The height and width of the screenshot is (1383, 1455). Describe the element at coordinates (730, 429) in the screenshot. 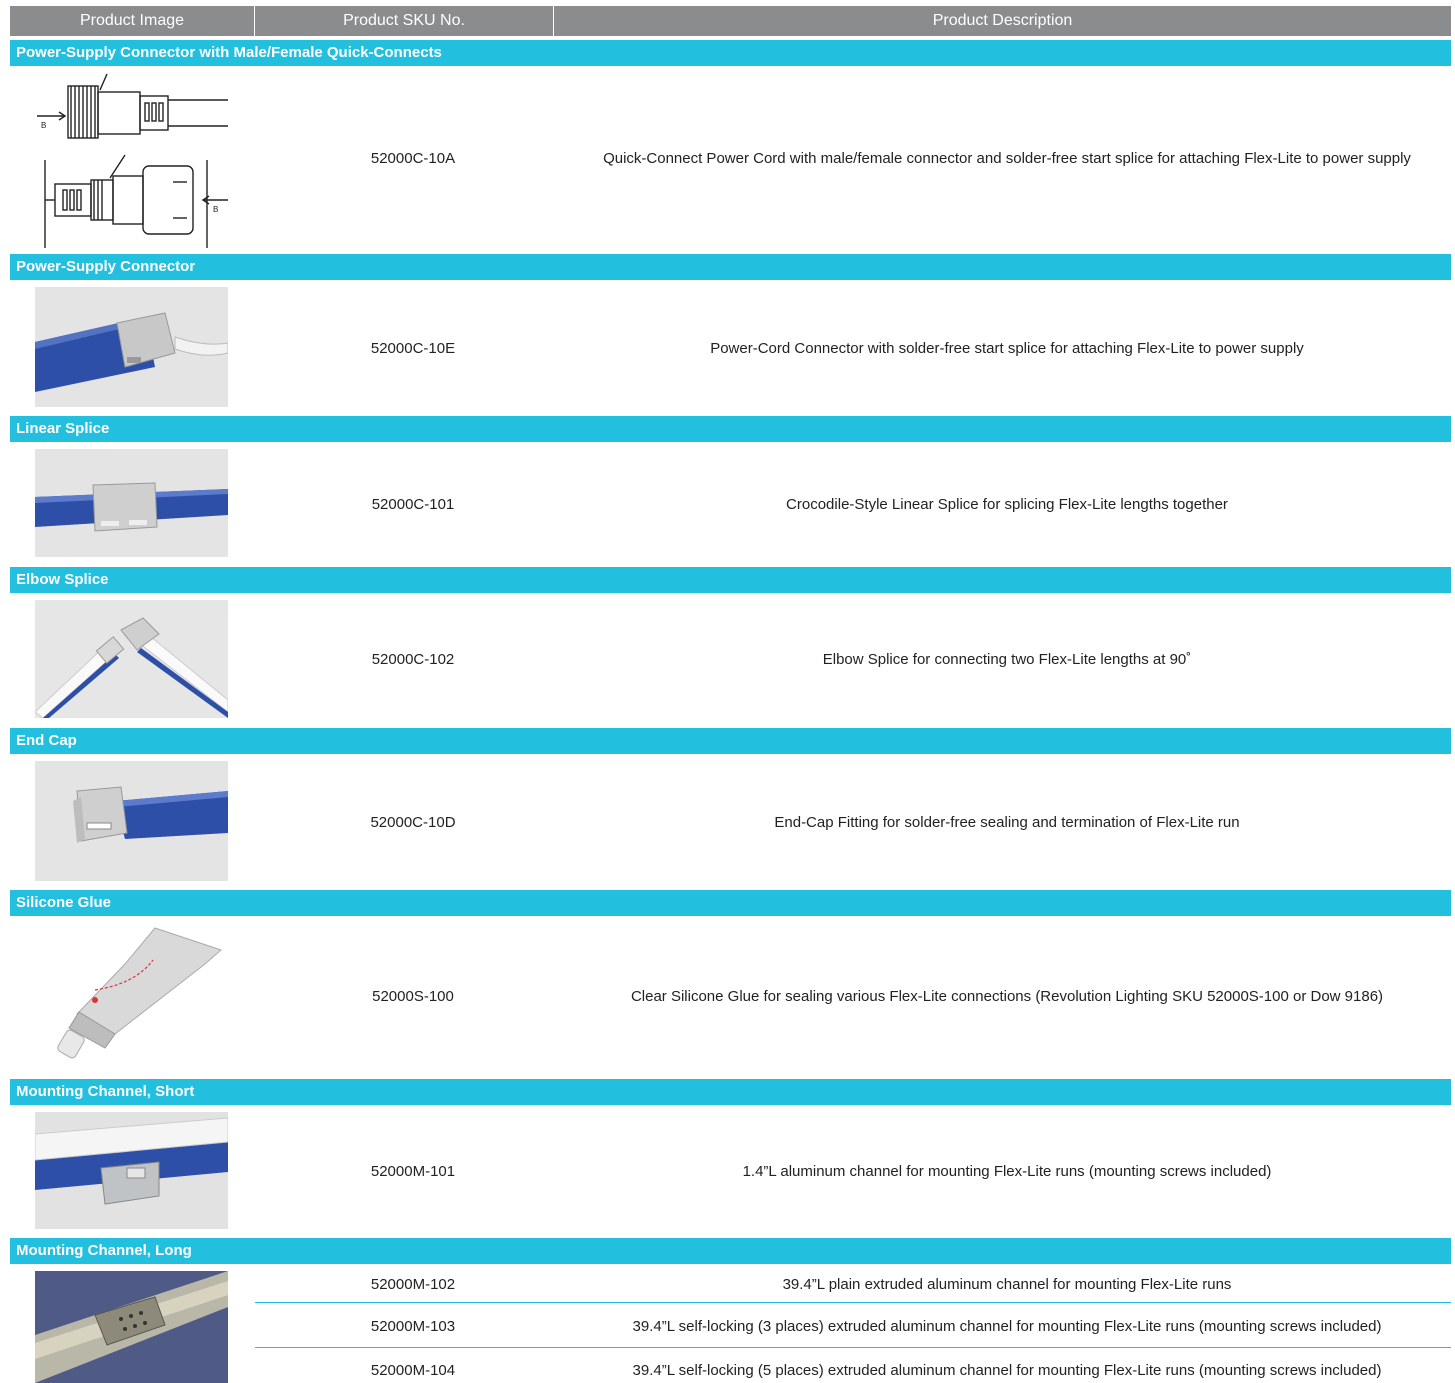

I see `section-title-linear-splice: Linear Splice` at that location.